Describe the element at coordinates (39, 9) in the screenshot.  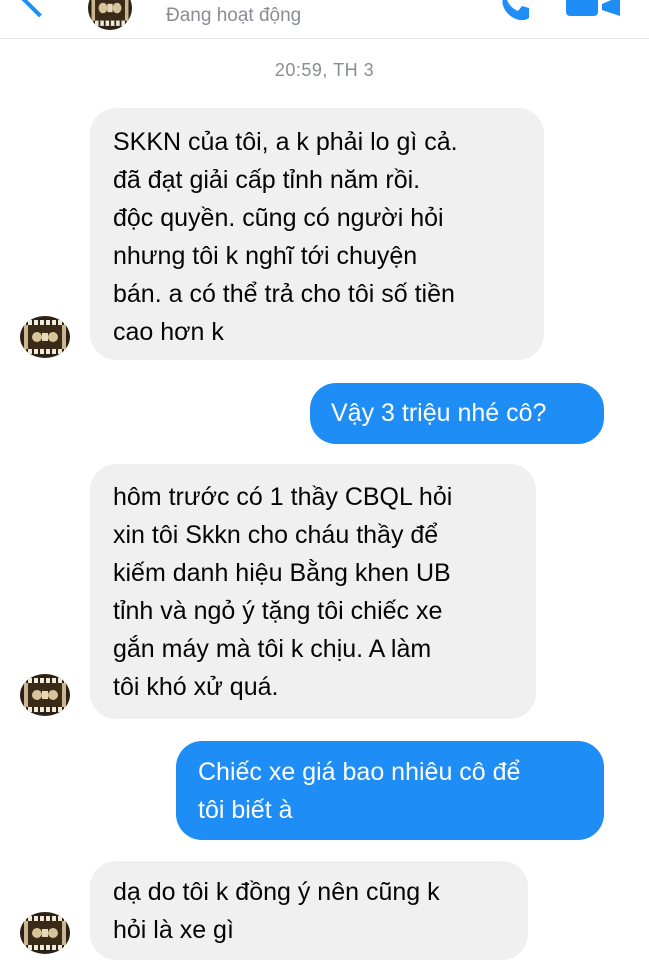
I see `chevron-left-icon` at that location.